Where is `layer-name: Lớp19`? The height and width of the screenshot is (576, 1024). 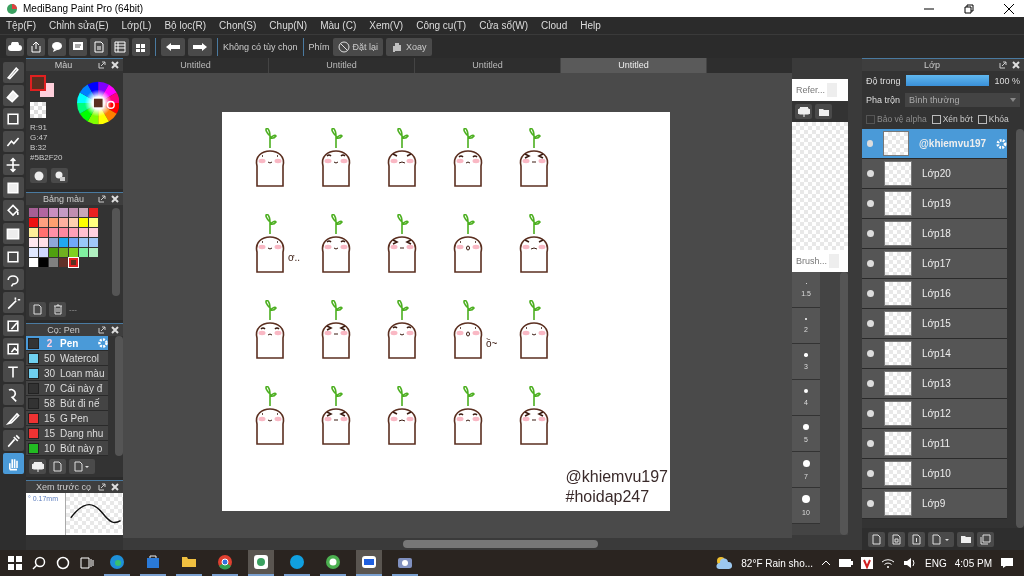
layer-name: Lớp19 is located at coordinates (937, 203).